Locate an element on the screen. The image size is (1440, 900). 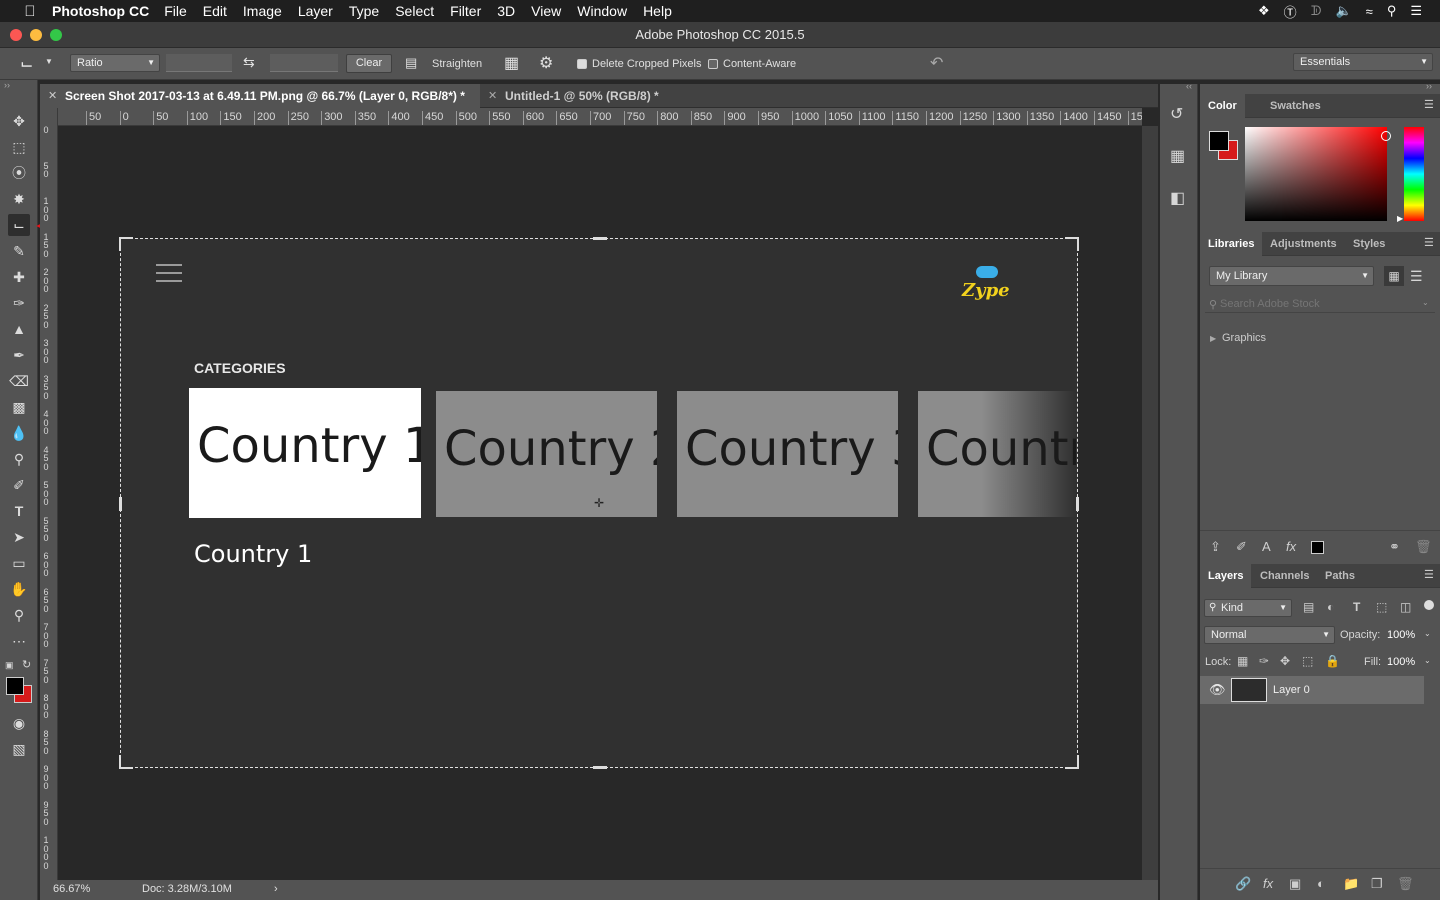
layer-filter-select: ⚲ Kind ▼ is located at coordinates (1248, 608).